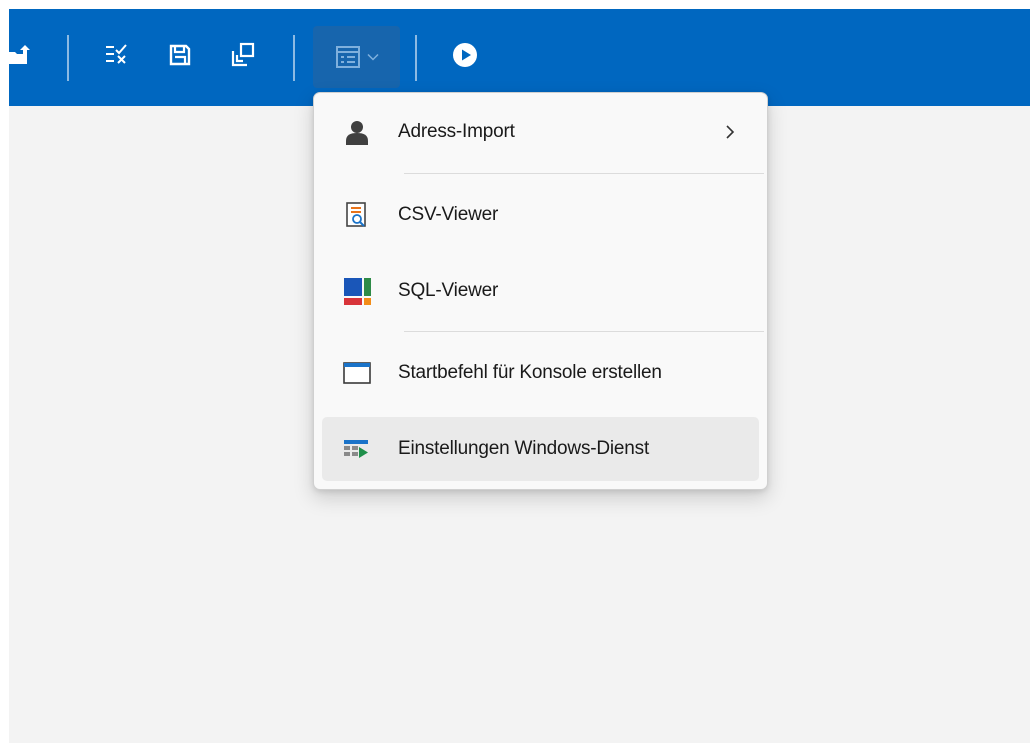  I want to click on sql-tiles-icon, so click(357, 291).